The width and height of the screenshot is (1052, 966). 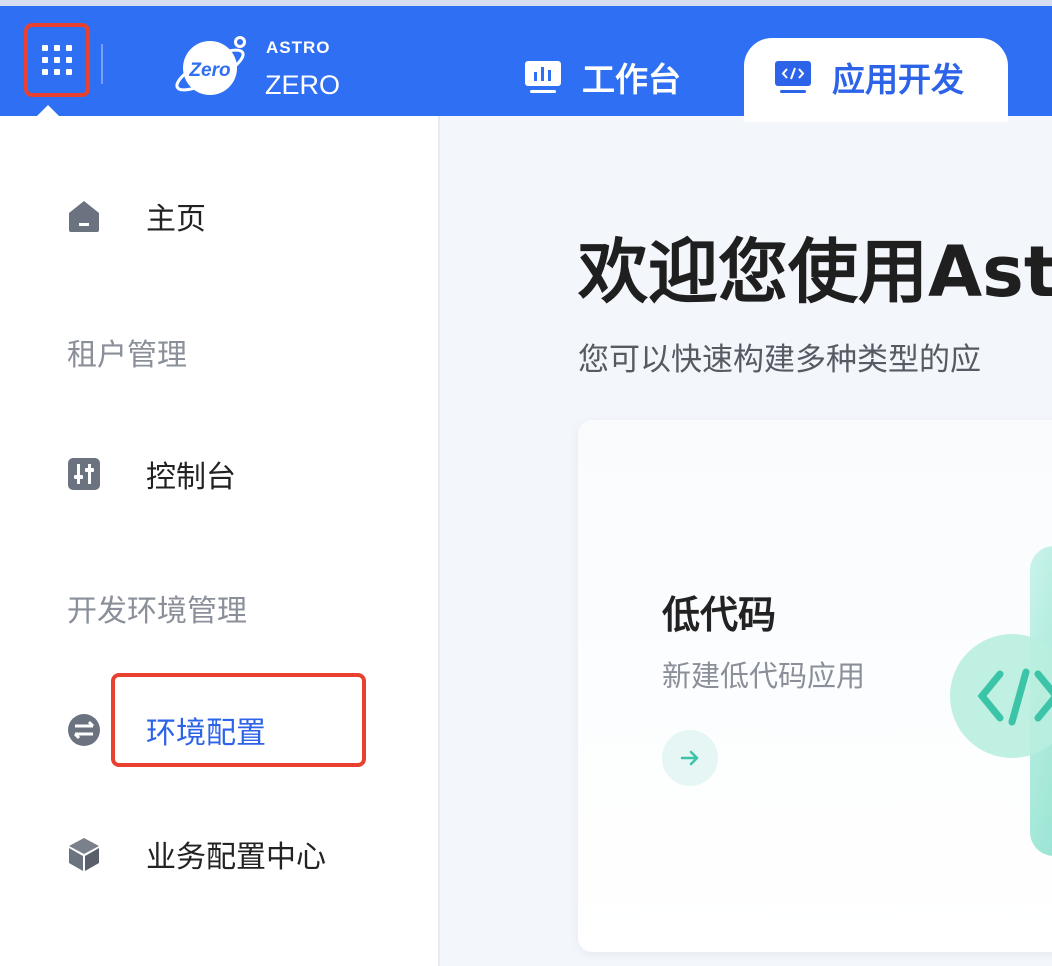 I want to click on nav-tab-workbench-label: 工作台, so click(x=631, y=79).